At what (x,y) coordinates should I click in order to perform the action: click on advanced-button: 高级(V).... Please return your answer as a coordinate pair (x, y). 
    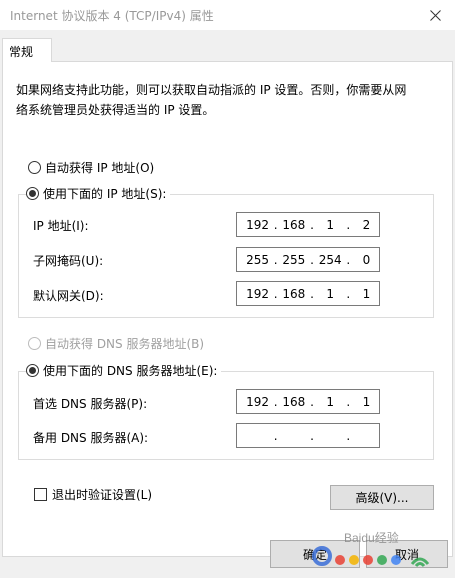
    Looking at the image, I should click on (382, 497).